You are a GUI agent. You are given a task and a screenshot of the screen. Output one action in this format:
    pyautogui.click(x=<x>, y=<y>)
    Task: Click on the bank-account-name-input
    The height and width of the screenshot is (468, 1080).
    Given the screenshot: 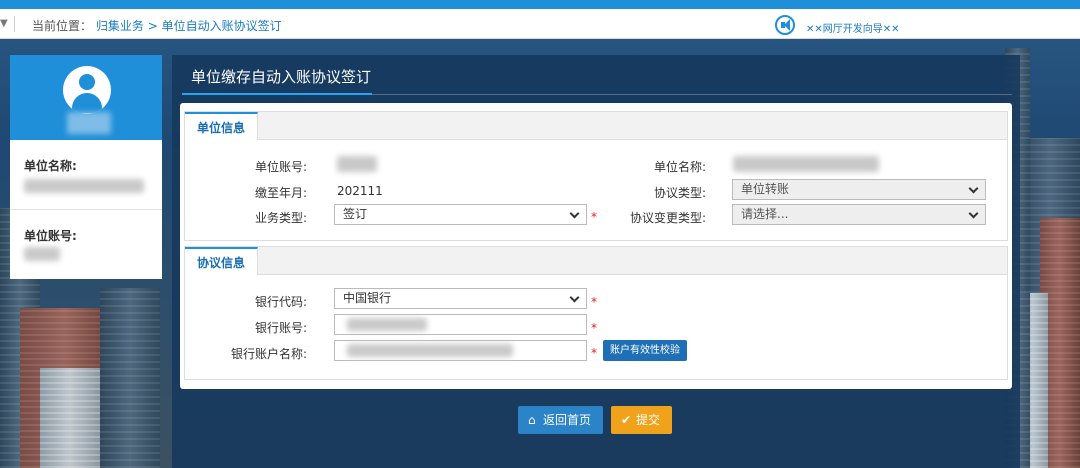 What is the action you would take?
    pyautogui.click(x=460, y=350)
    